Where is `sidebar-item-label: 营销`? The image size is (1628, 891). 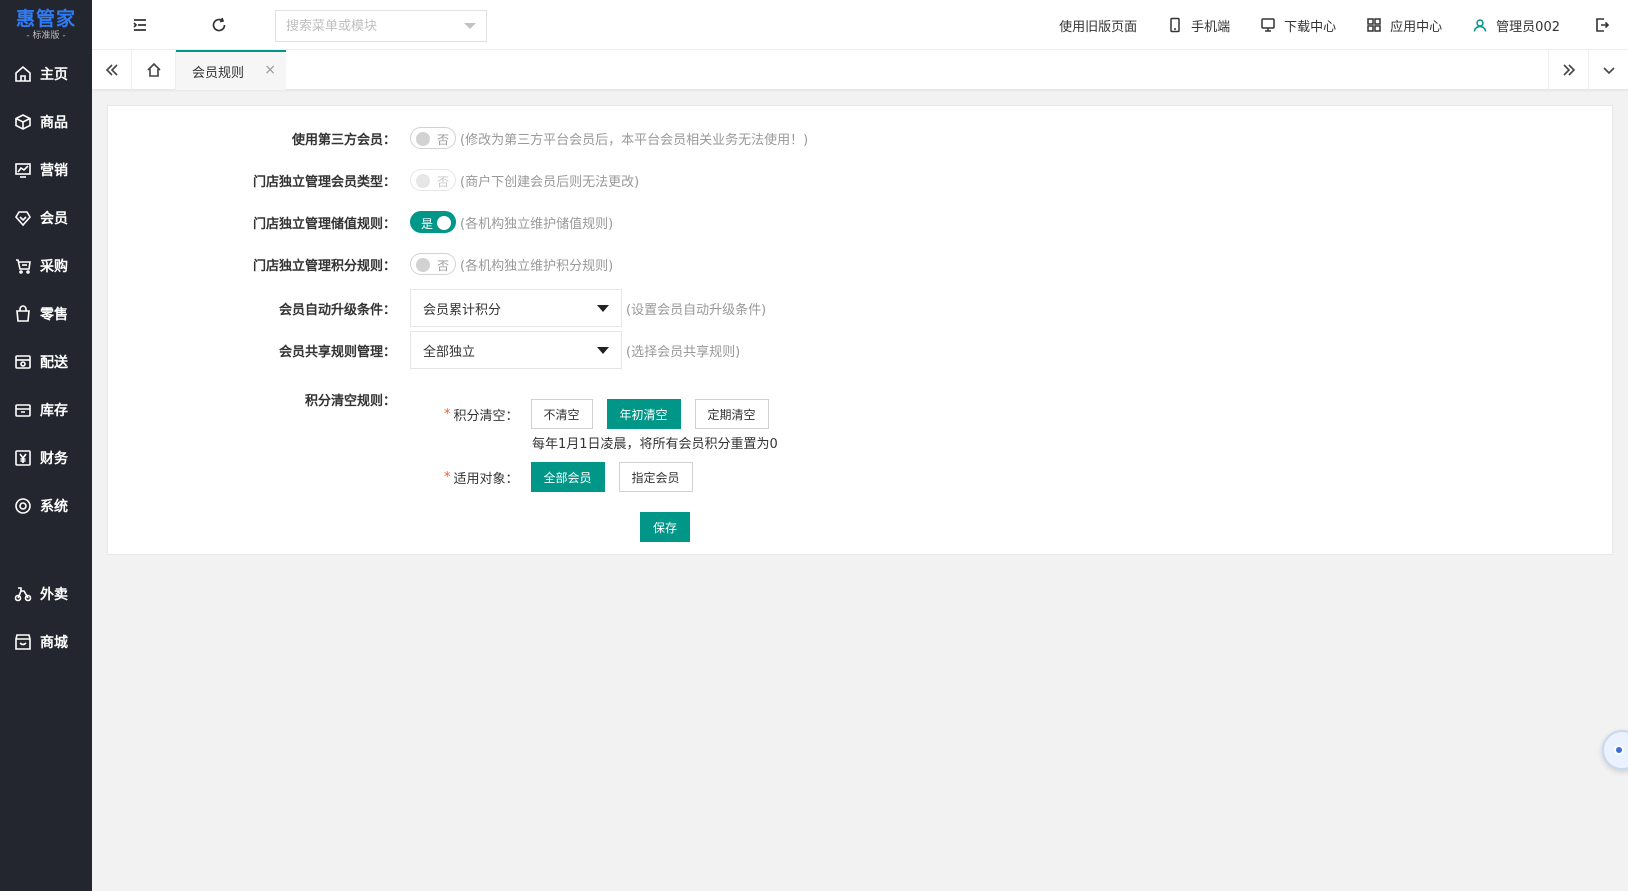
sidebar-item-label: 营销 is located at coordinates (54, 171).